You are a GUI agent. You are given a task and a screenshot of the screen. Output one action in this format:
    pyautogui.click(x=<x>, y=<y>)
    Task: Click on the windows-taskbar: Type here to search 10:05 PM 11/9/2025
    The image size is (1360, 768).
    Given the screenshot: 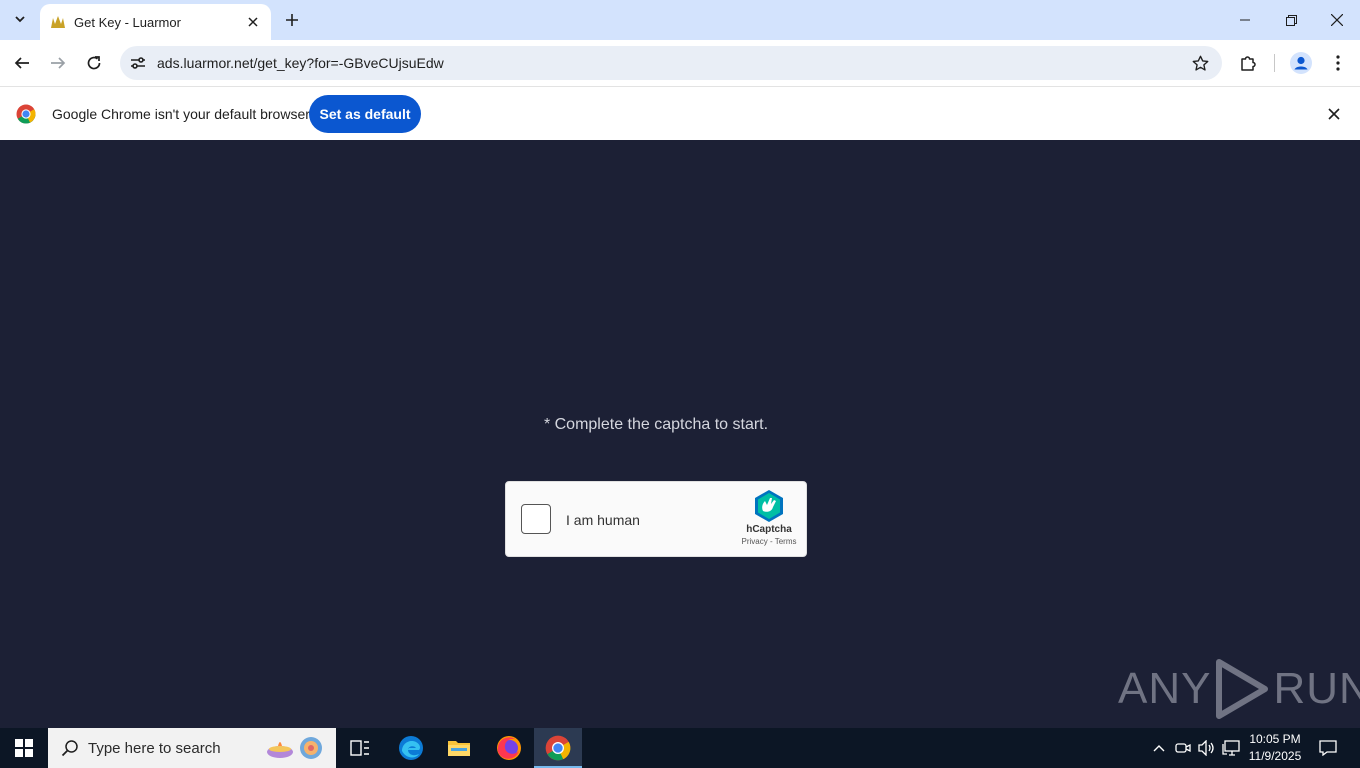 What is the action you would take?
    pyautogui.click(x=680, y=748)
    